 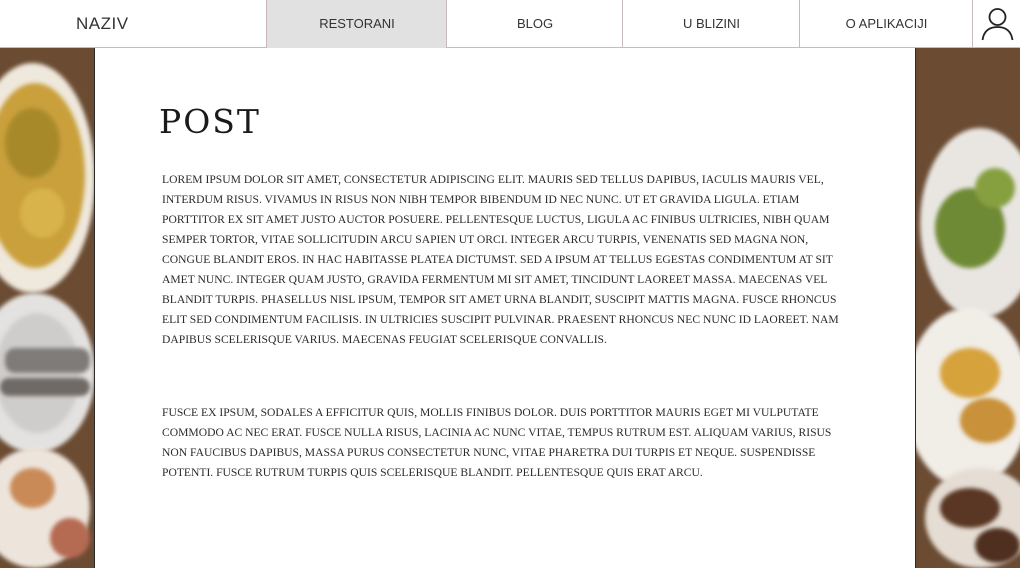 I want to click on user-account-button, so click(x=996, y=24).